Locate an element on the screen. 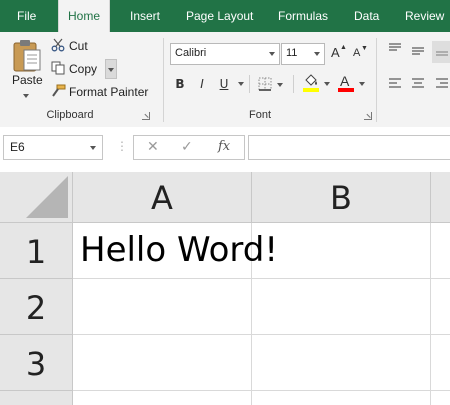 This screenshot has height=405, width=450. font-dialog-launcher-icon is located at coordinates (368, 116).